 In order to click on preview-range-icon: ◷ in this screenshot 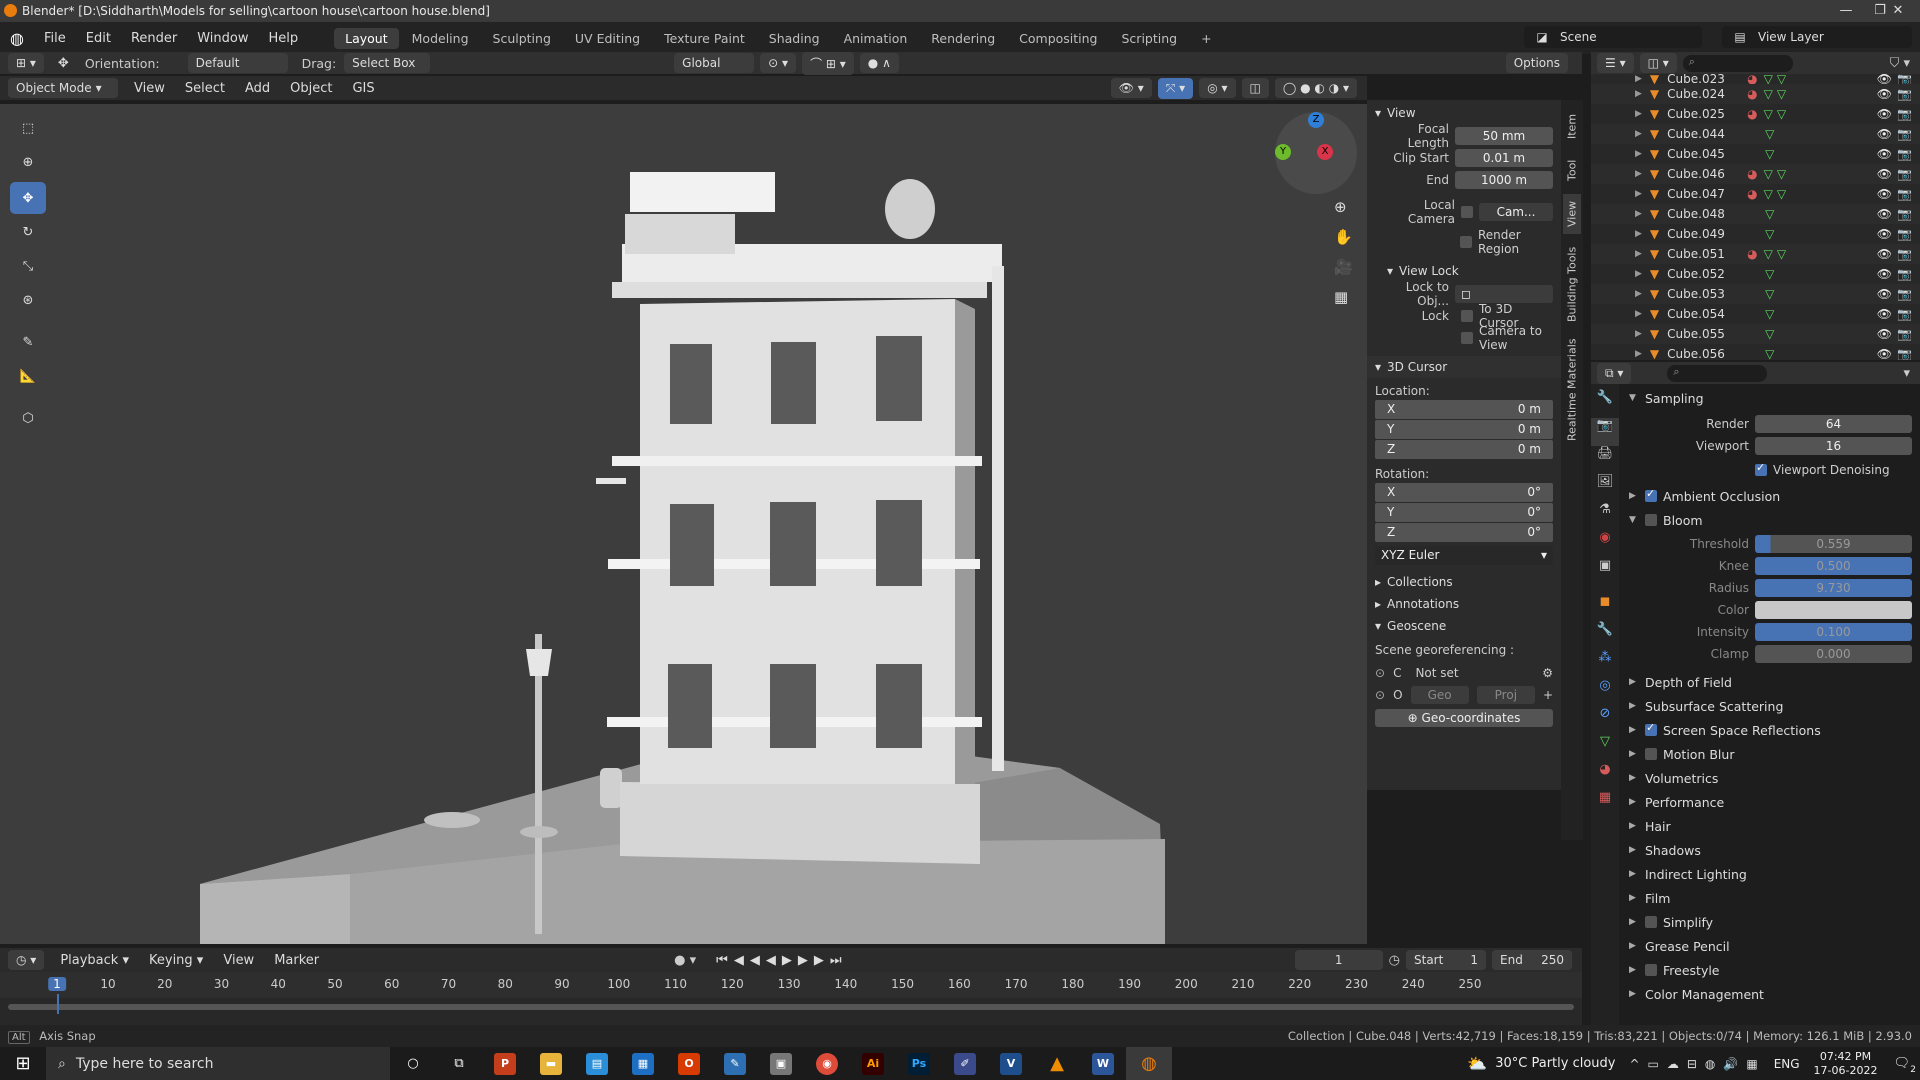, I will do `click(1394, 960)`.